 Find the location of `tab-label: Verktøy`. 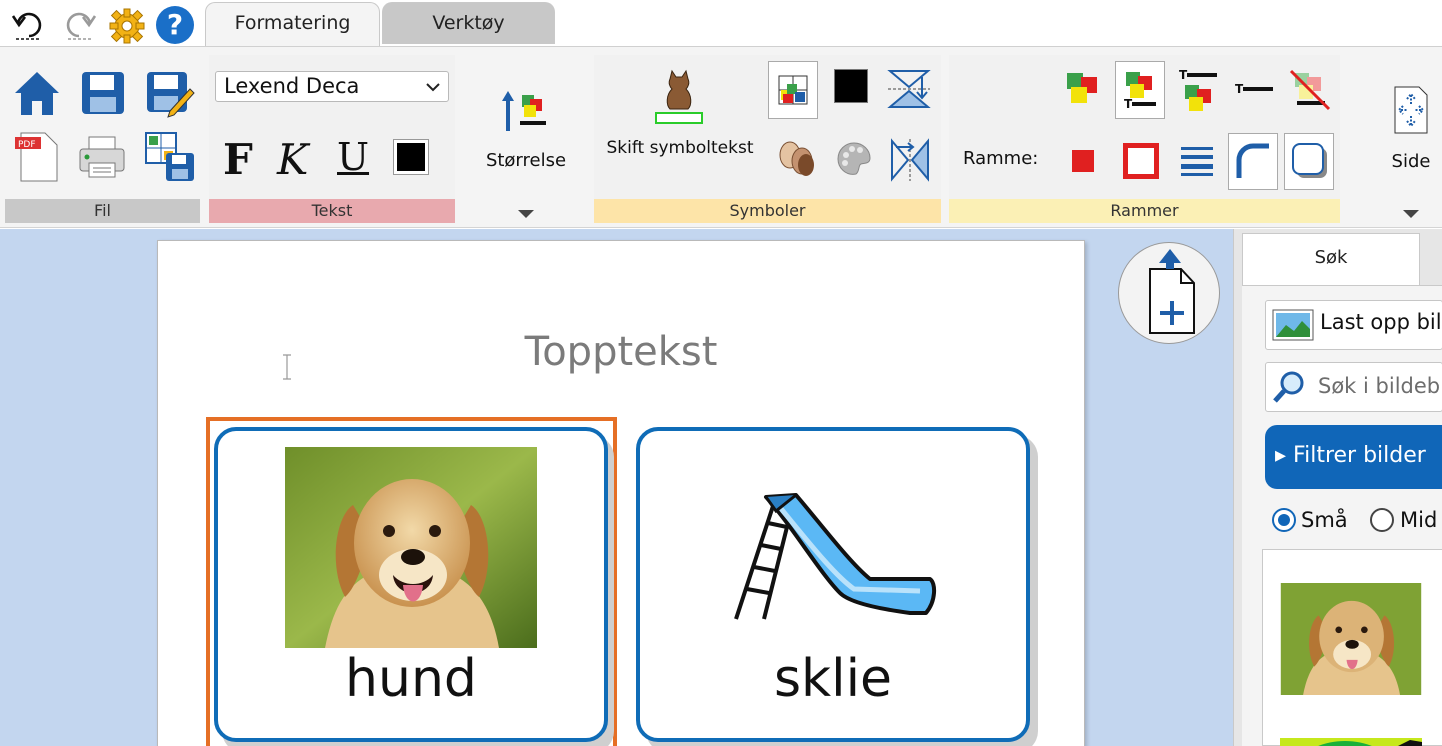

tab-label: Verktøy is located at coordinates (468, 23).